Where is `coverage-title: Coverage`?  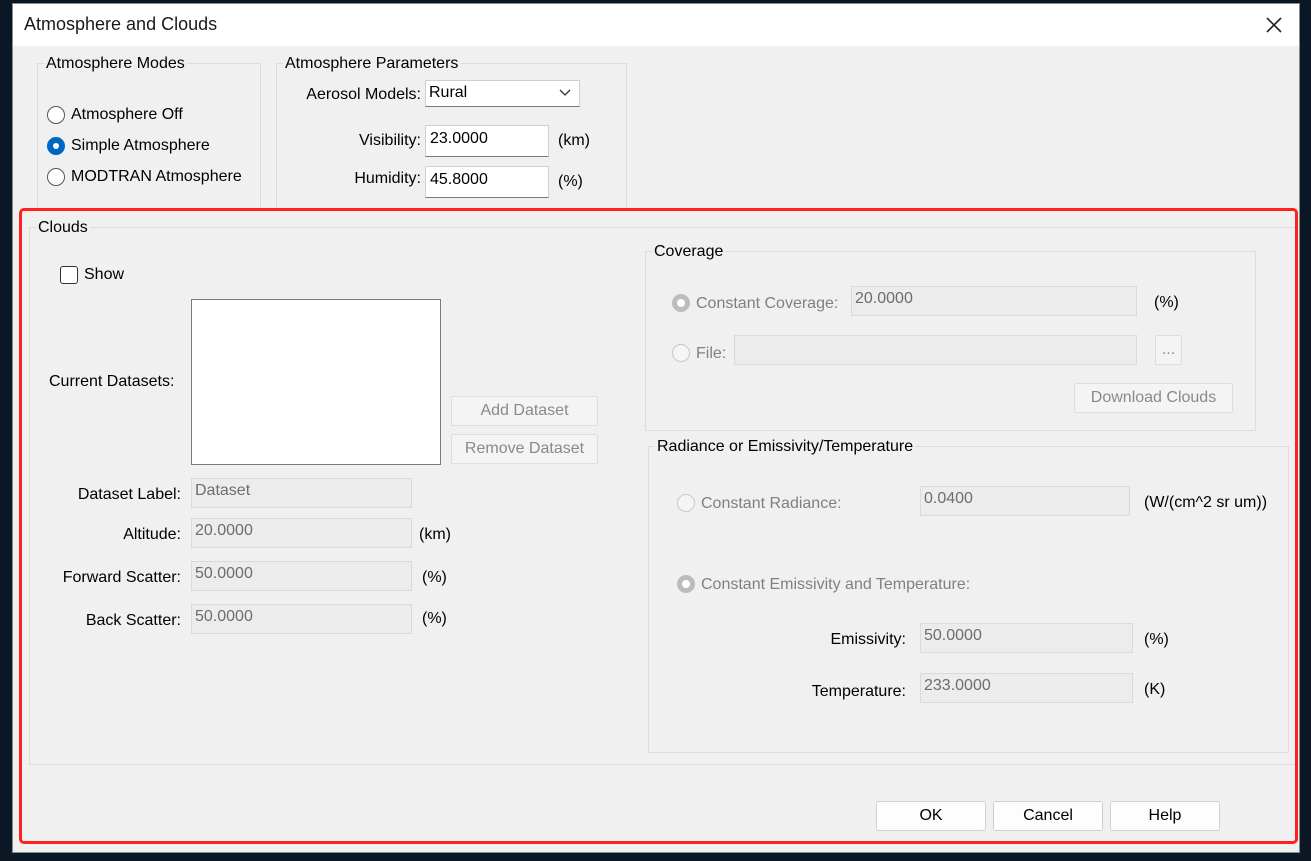
coverage-title: Coverage is located at coordinates (689, 252).